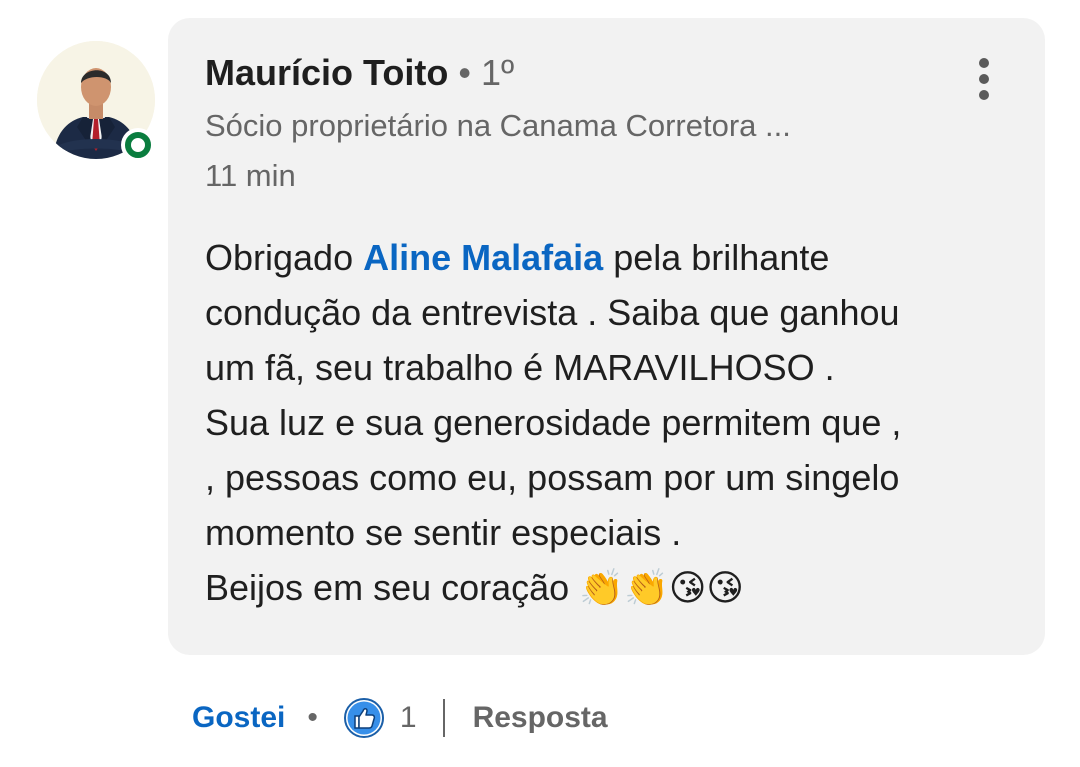  What do you see at coordinates (483, 257) in the screenshot?
I see `mention-link: Aline Malafaia` at bounding box center [483, 257].